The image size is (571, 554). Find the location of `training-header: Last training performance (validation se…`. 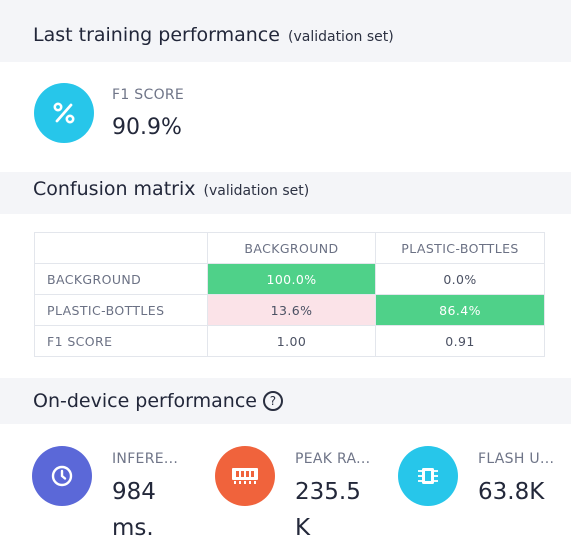

training-header: Last training performance (validation se… is located at coordinates (285, 31).